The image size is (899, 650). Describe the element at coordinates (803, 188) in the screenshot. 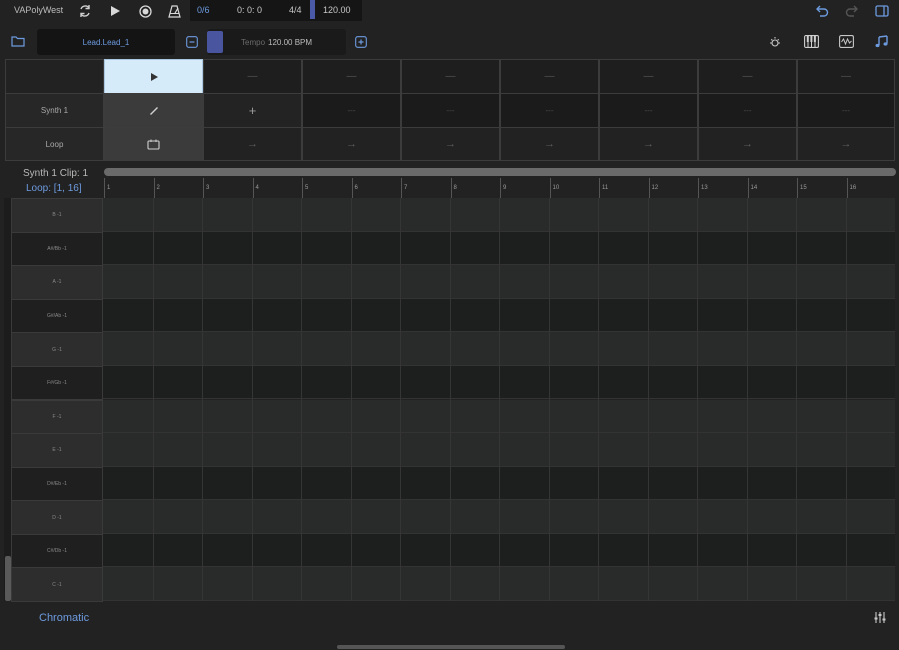

I see `beat-number: 15` at that location.